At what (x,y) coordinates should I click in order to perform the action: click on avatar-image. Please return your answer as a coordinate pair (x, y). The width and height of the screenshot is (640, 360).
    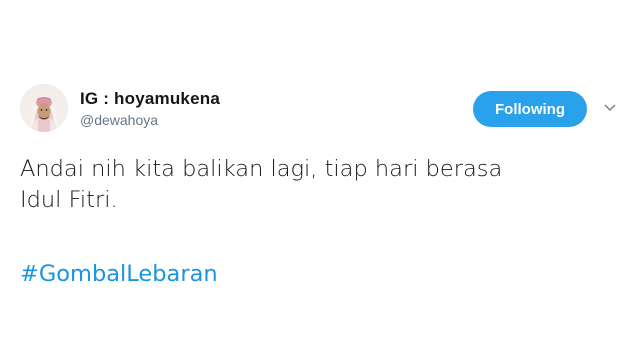
    Looking at the image, I should click on (44, 108).